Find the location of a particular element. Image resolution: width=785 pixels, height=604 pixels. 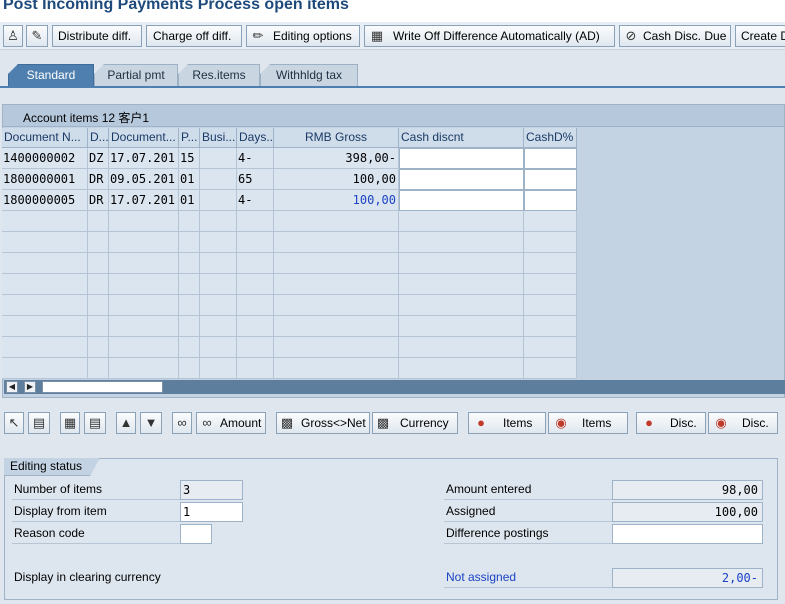

distribute-diff-button: Distribute diff. is located at coordinates (97, 36).